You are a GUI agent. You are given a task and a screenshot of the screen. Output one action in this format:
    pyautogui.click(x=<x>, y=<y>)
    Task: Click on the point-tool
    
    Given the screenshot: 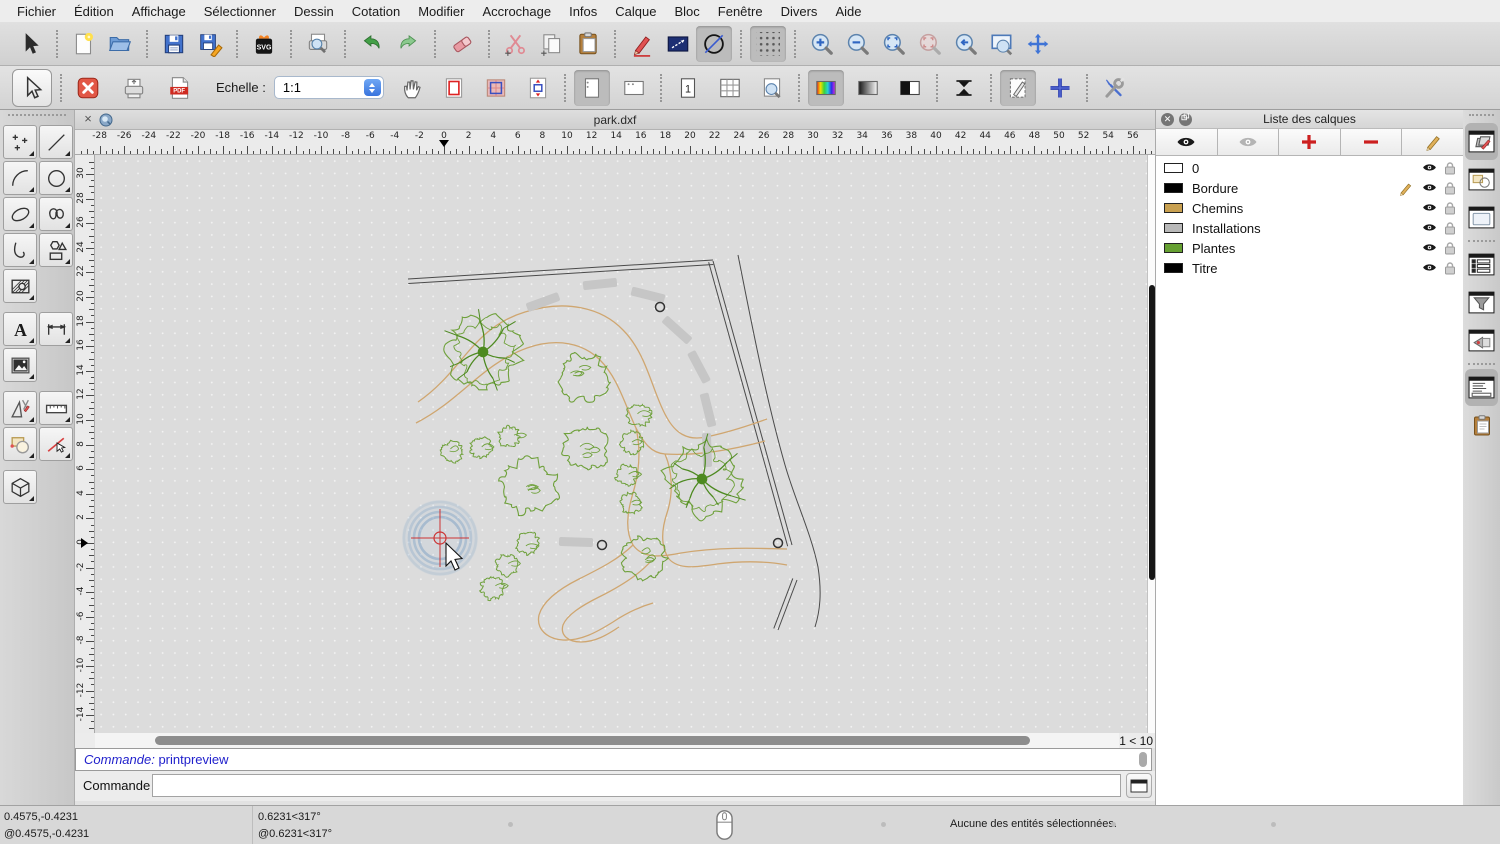 What is the action you would take?
    pyautogui.click(x=20, y=142)
    